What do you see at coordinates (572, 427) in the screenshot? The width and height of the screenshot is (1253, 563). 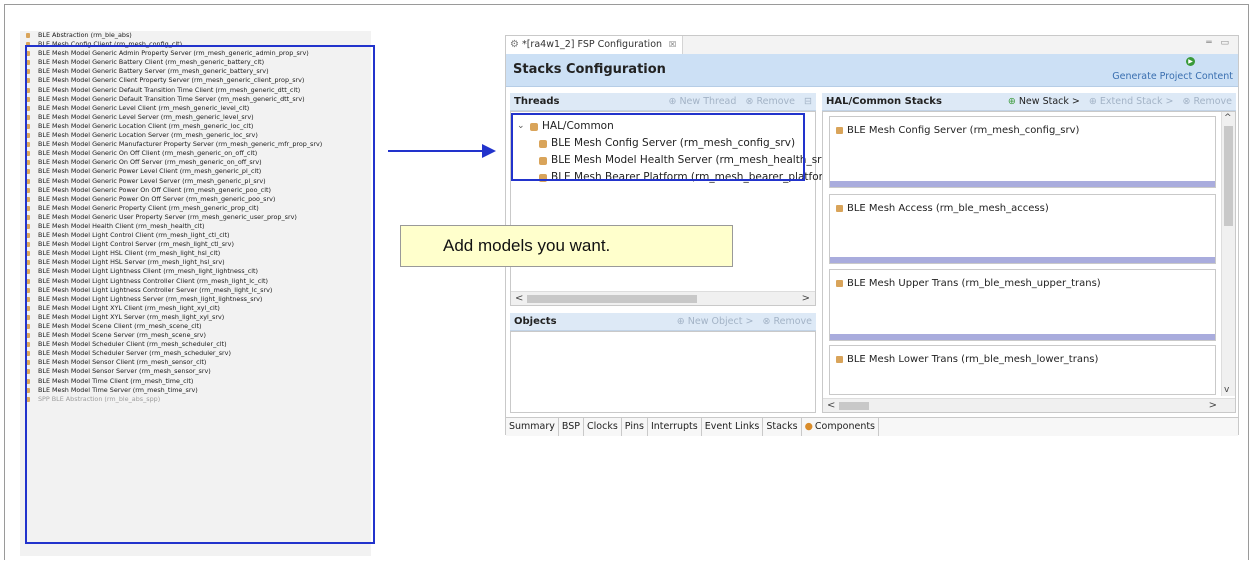 I see `tab-bsp: BSP` at bounding box center [572, 427].